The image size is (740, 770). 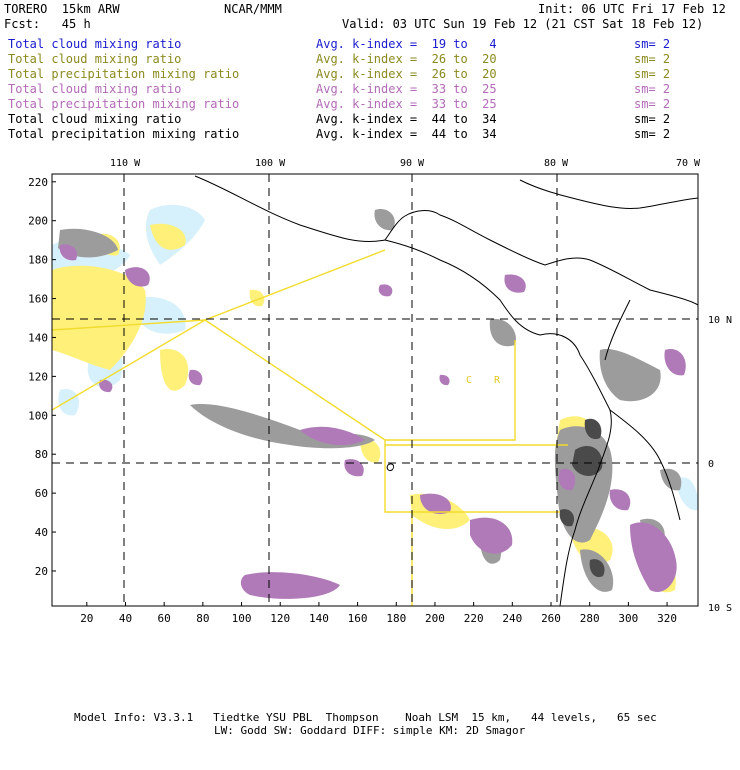 What do you see at coordinates (406, 89) in the screenshot?
I see `legend-row-4-kindex: Avg. k-index = 33 to 25` at bounding box center [406, 89].